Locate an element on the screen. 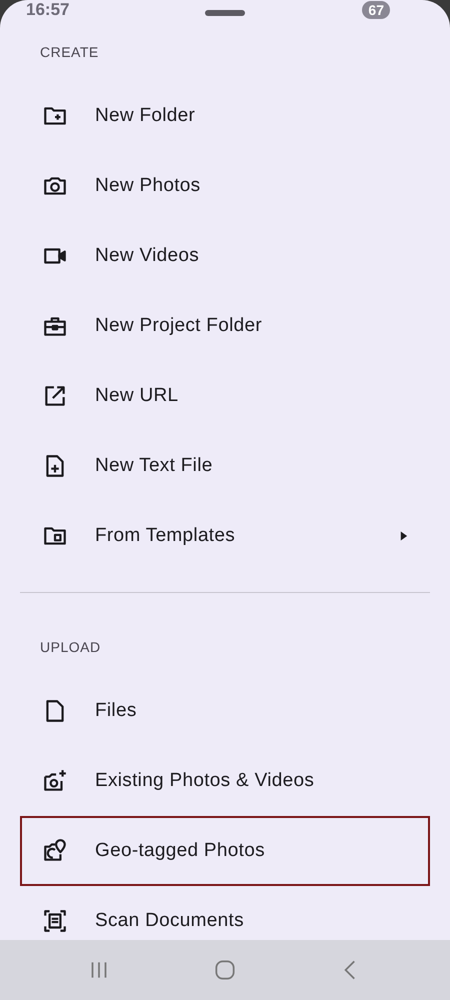  photo-pin-icon is located at coordinates (55, 851).